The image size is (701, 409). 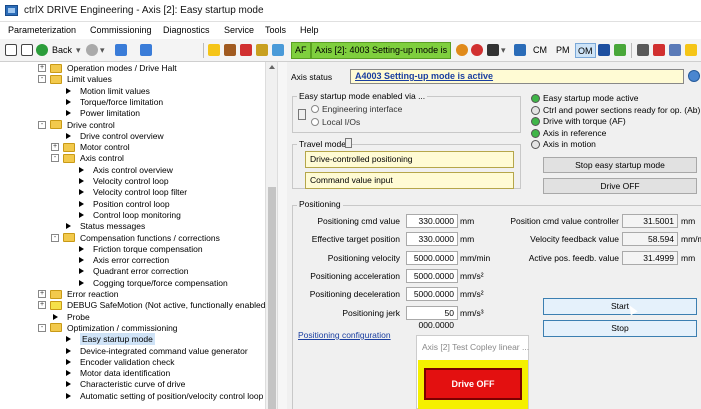 I want to click on nav-left-icon, so click(x=121, y=50).